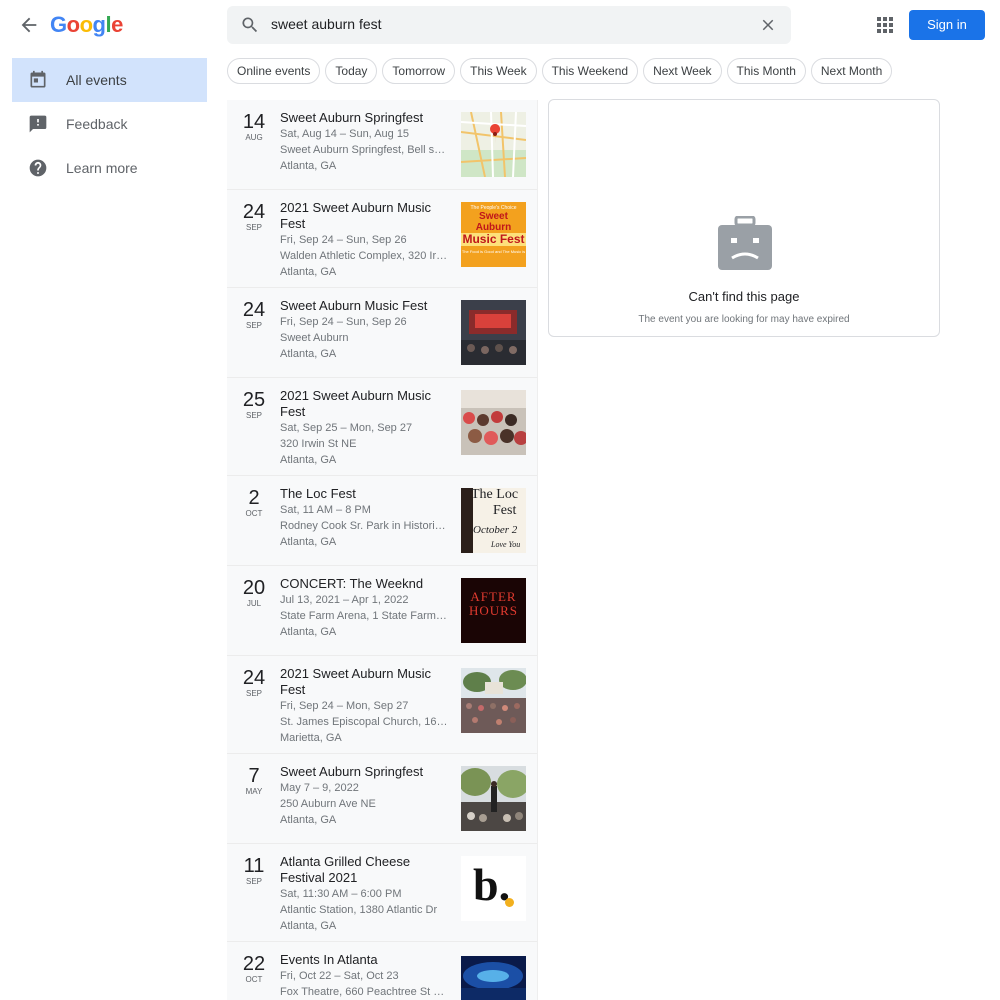 This screenshot has height=1000, width=1000. What do you see at coordinates (109, 168) in the screenshot?
I see `sidebar-item-learn-more: Learn more` at bounding box center [109, 168].